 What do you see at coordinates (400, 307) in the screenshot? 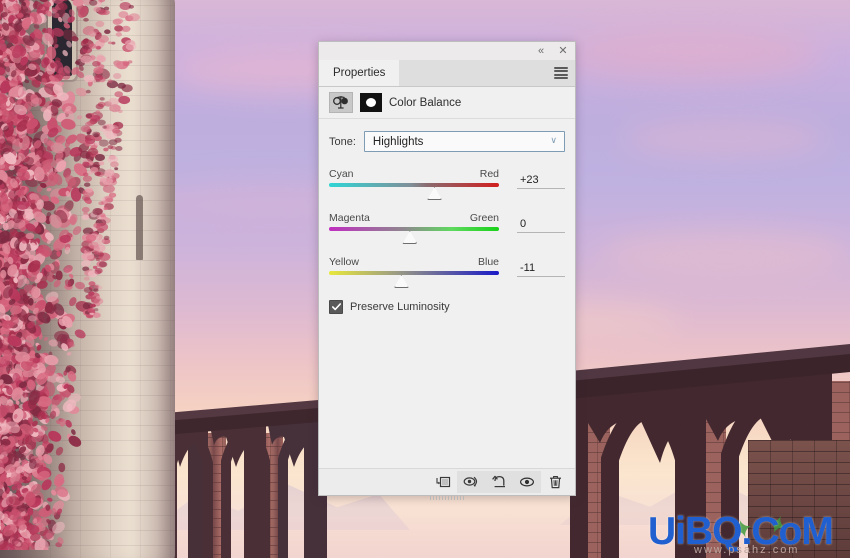
I see `preserve-luminosity-label: Preserve Luminosity` at bounding box center [400, 307].